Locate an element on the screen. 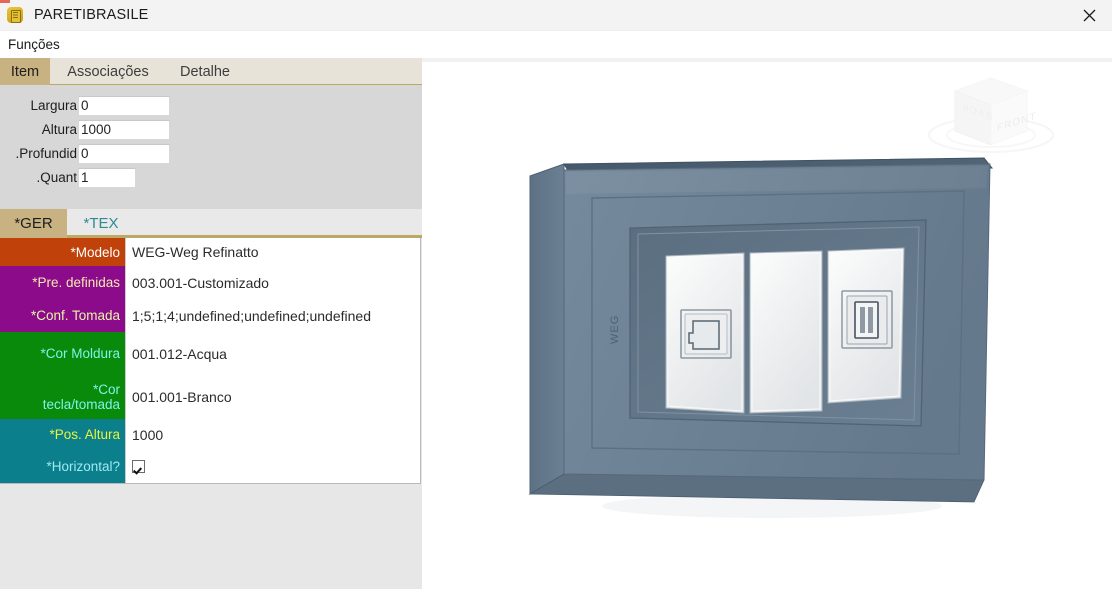 The height and width of the screenshot is (589, 1112). title-bar: PARETIBRASILE is located at coordinates (556, 15).